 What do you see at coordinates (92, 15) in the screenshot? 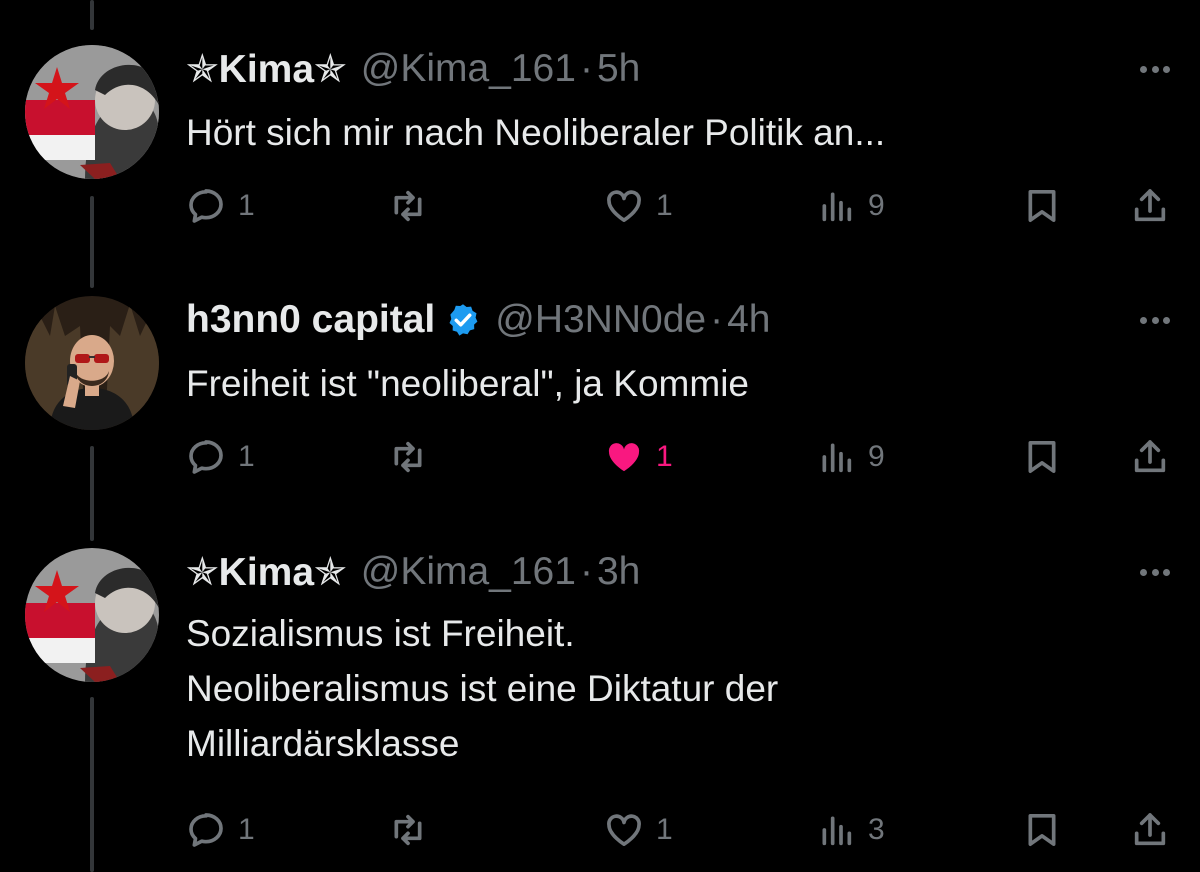
I see `thread-line-top` at bounding box center [92, 15].